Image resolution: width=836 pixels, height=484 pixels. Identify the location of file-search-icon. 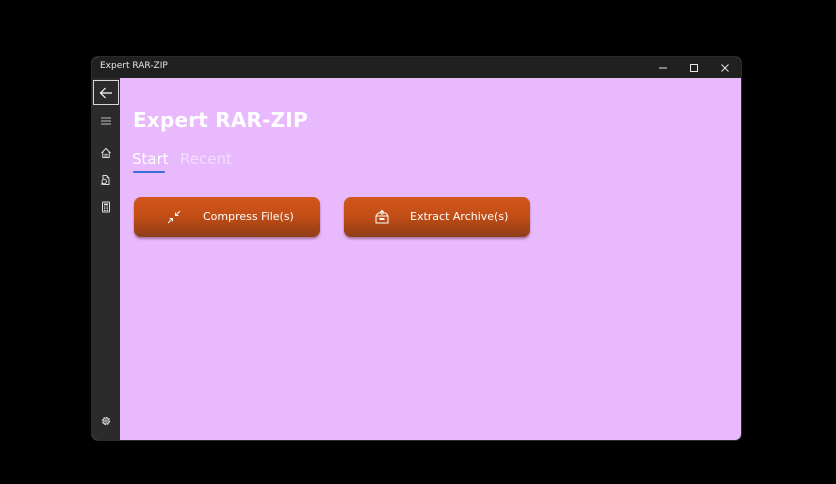
(105, 180).